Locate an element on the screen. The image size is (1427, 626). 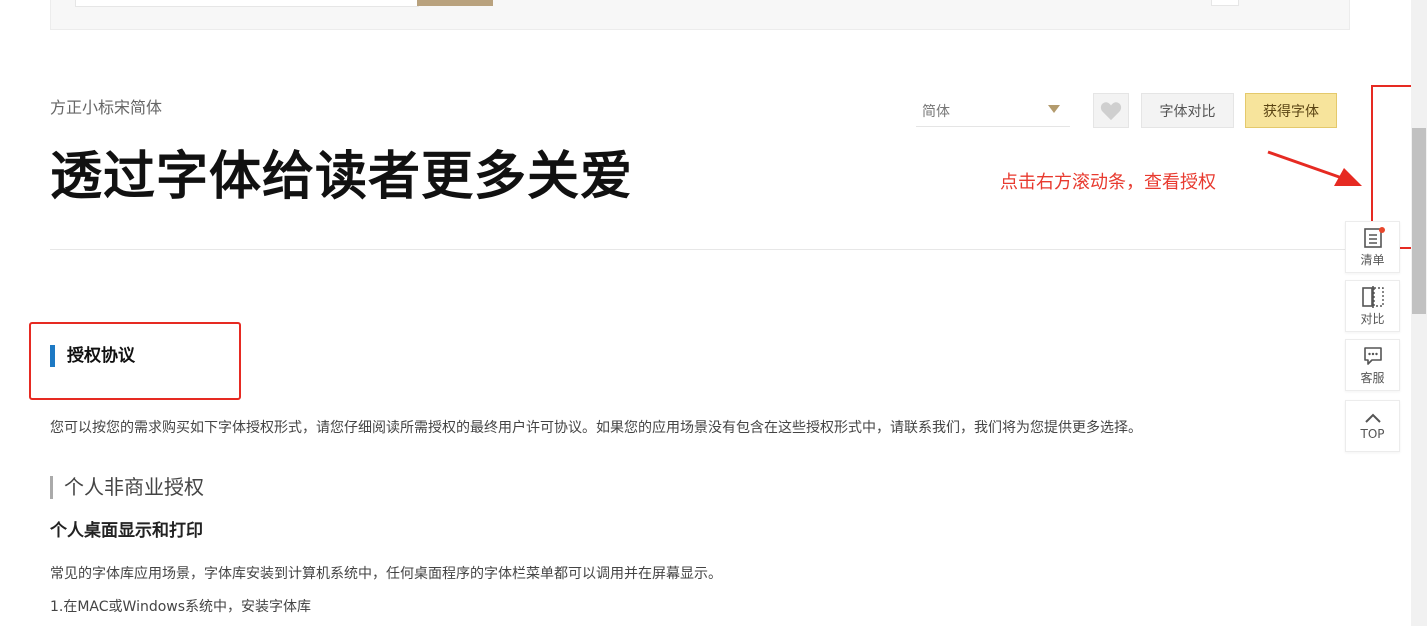
annotation-box-section is located at coordinates (135, 361).